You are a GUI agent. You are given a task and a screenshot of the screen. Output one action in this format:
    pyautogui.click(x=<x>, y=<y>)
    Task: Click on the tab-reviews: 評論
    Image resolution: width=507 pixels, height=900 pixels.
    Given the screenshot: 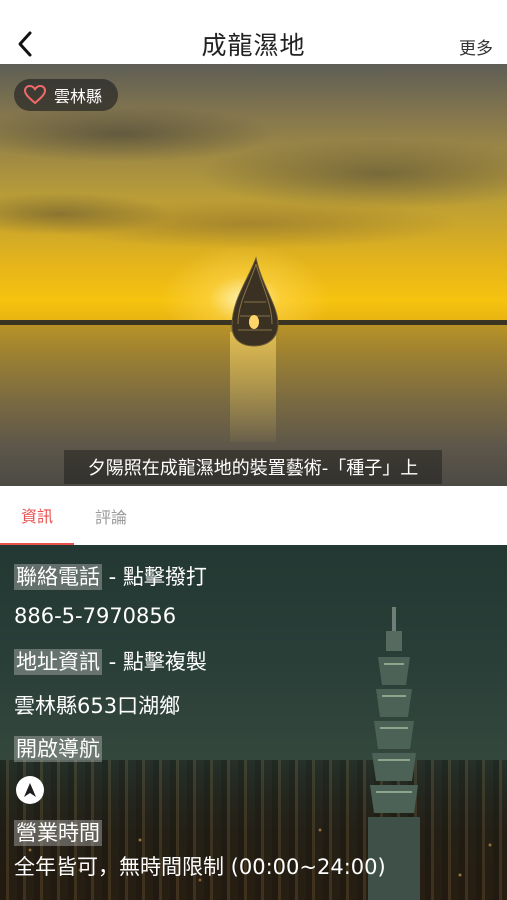 What is the action you would take?
    pyautogui.click(x=111, y=515)
    